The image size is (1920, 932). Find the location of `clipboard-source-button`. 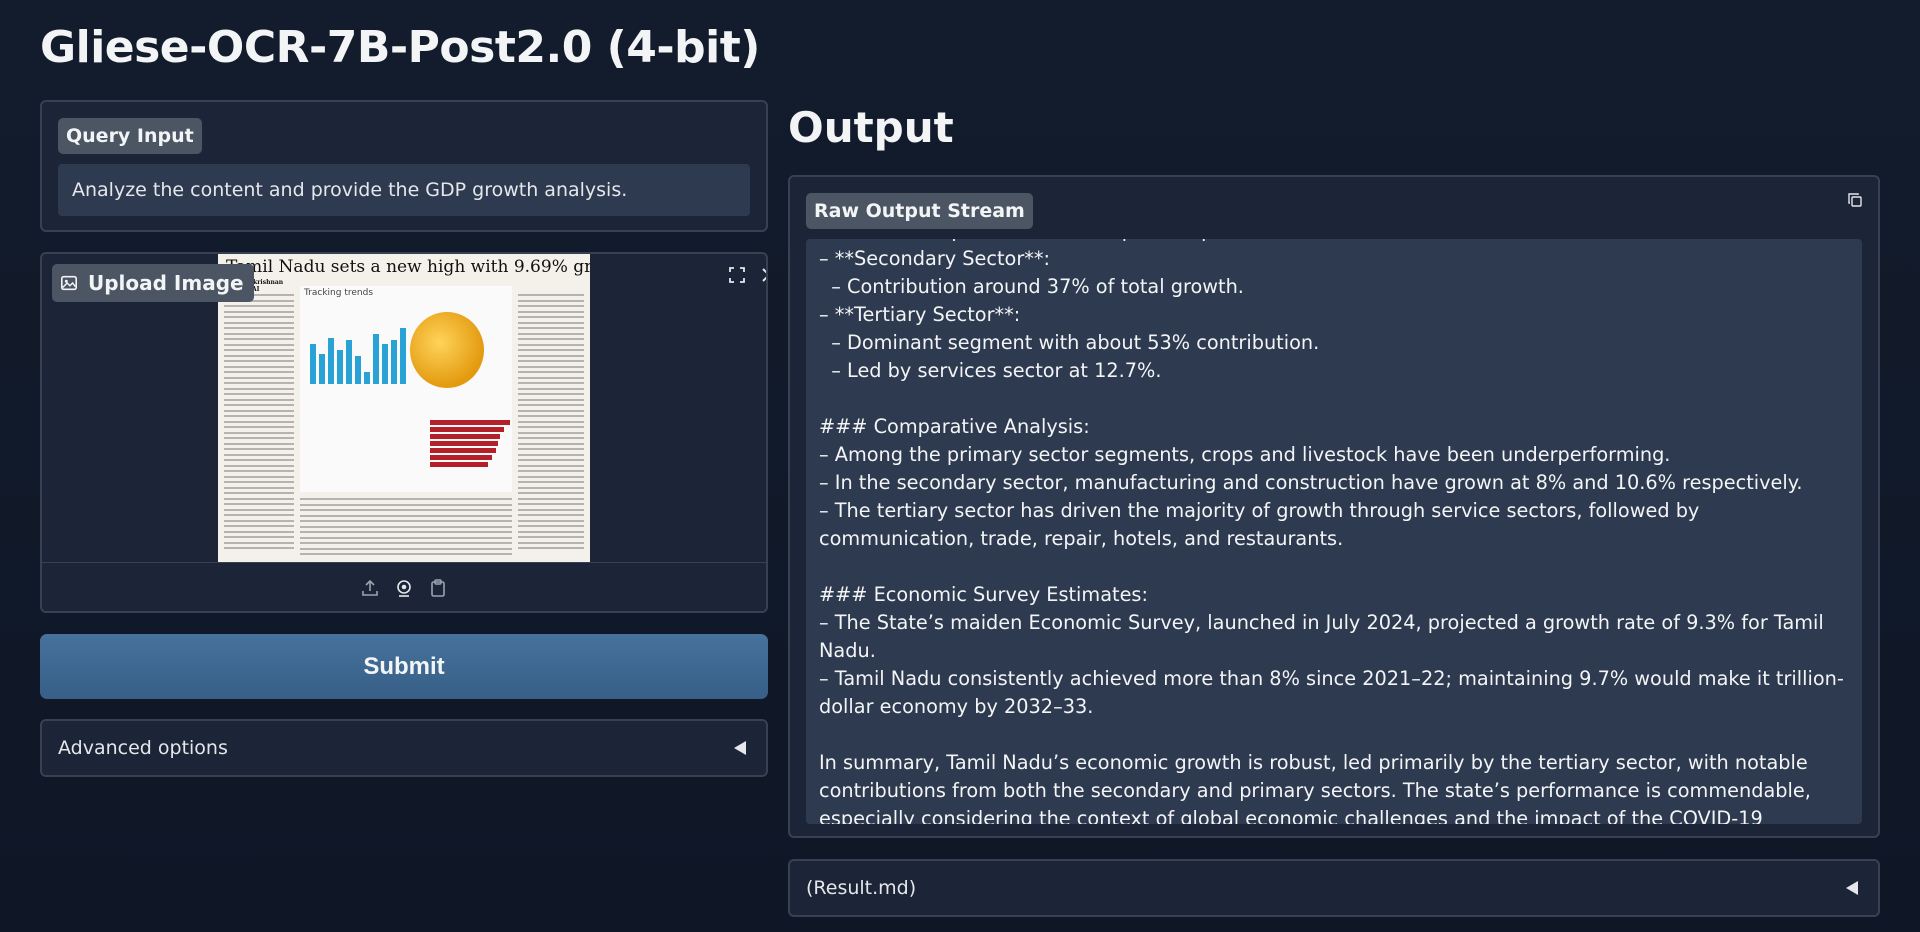

clipboard-source-button is located at coordinates (438, 588).